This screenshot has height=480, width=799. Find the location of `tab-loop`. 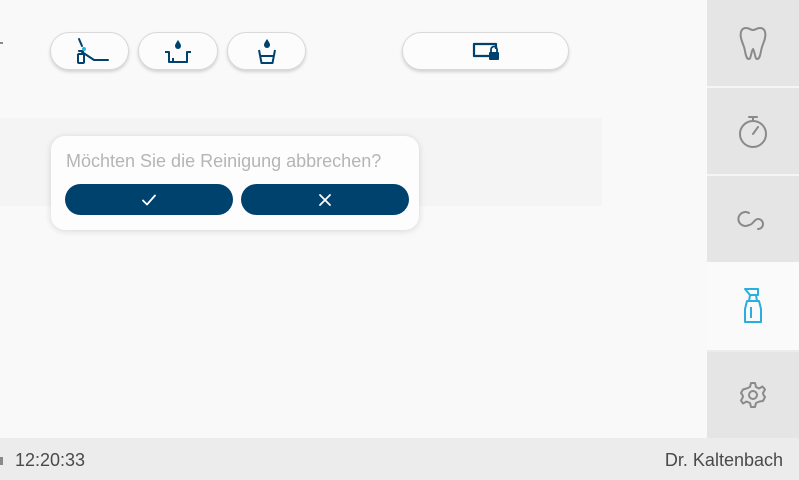

tab-loop is located at coordinates (753, 219).